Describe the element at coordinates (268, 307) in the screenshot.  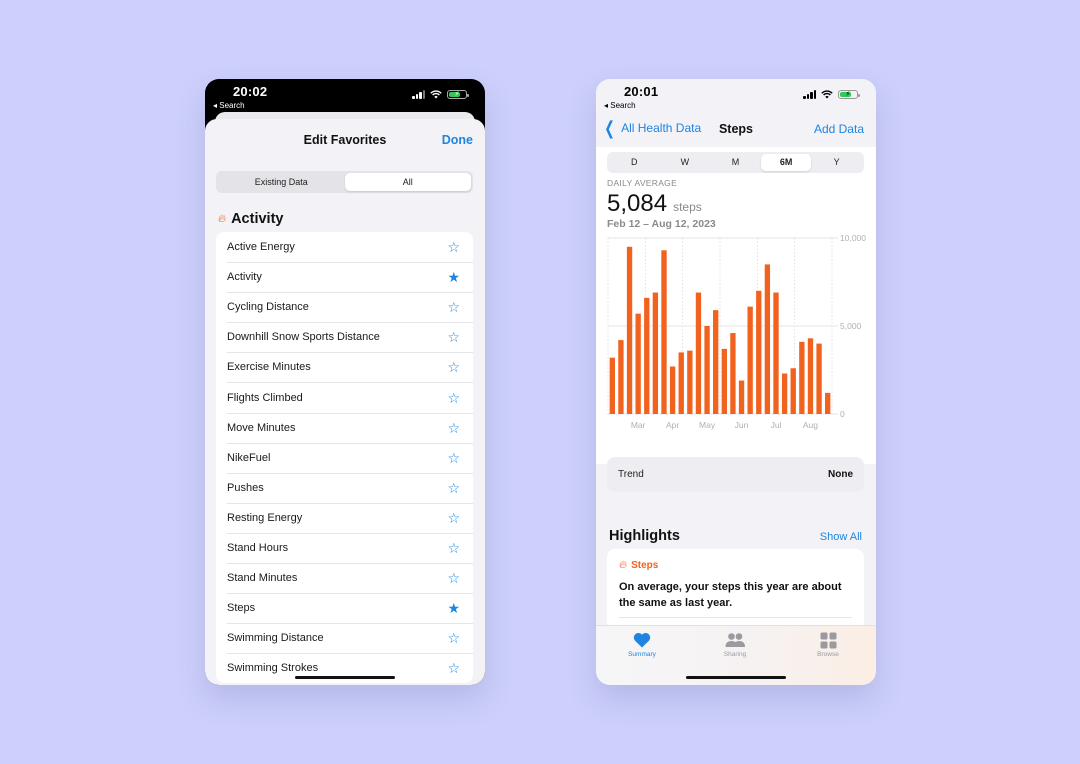
I see `favorite-row-label: Cycling Distance` at that location.